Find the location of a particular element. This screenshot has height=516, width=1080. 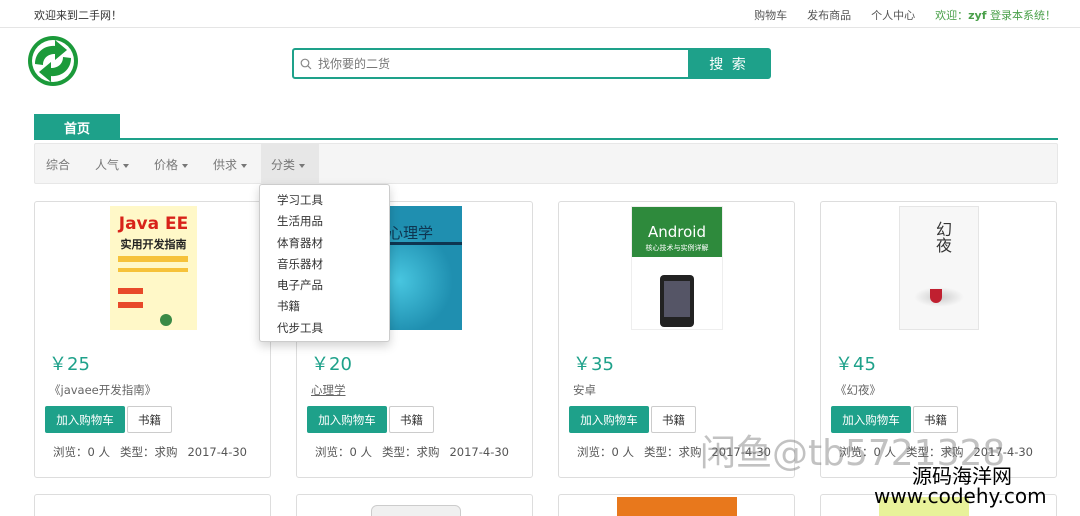

filter-price: 价格 is located at coordinates (171, 164).